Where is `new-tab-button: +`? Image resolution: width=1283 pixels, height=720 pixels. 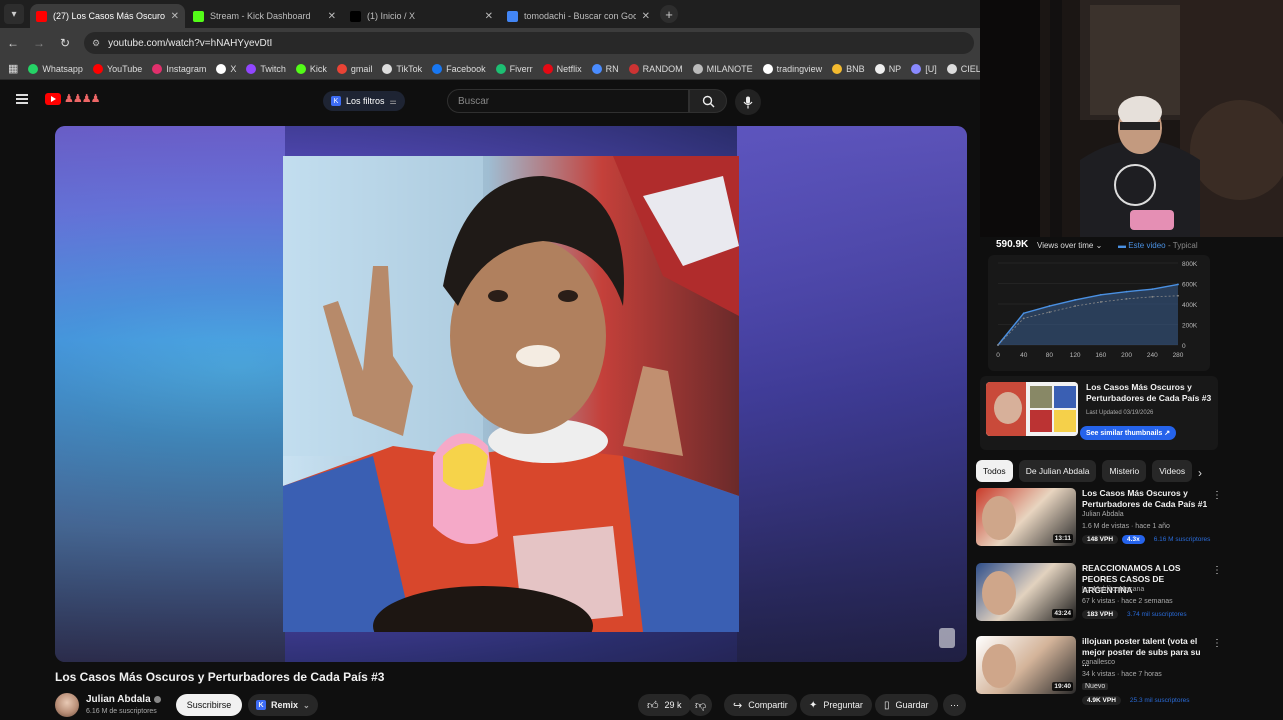
new-tab-button: + is located at coordinates (669, 14).